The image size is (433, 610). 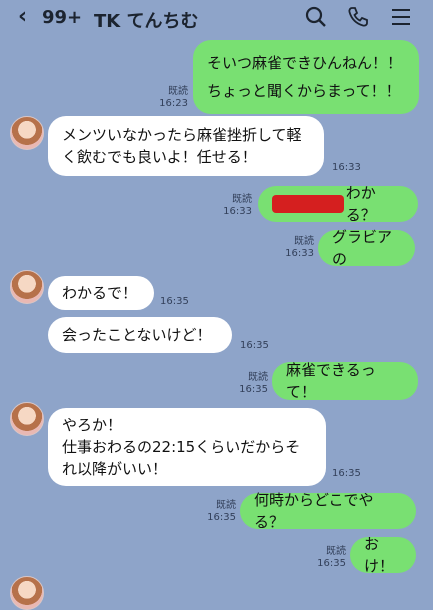 What do you see at coordinates (22, 16) in the screenshot?
I see `chevron-left-icon: ‹` at bounding box center [22, 16].